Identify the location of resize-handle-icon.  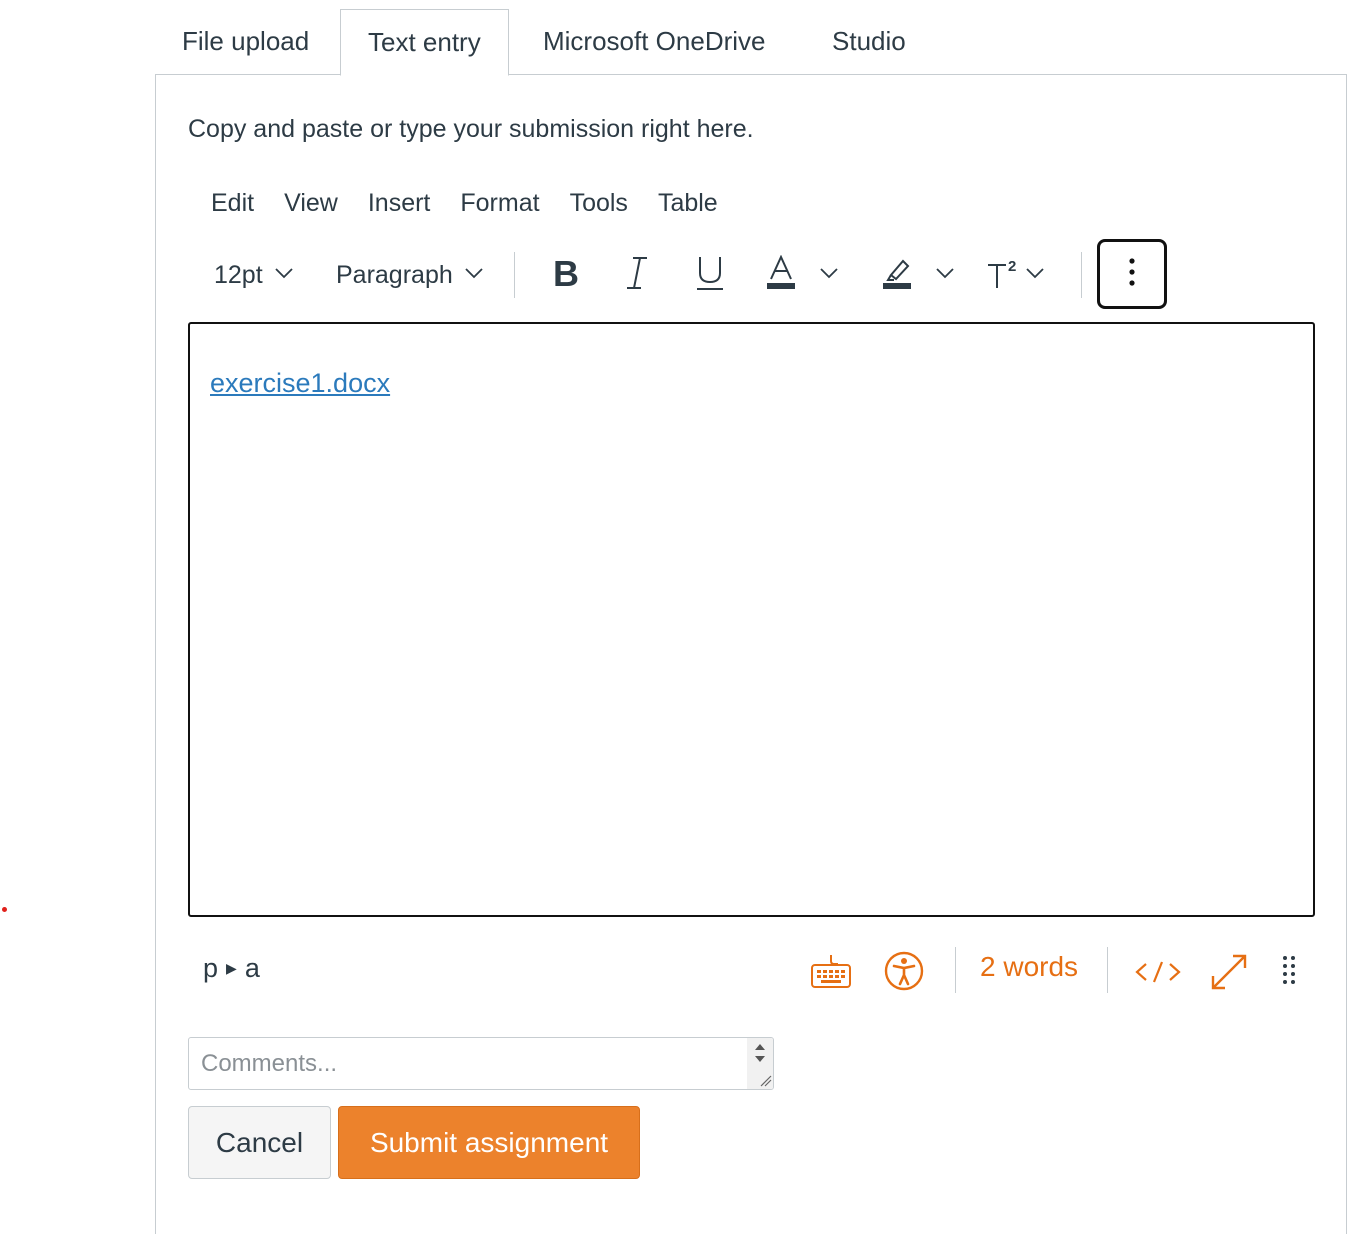
(1289, 972).